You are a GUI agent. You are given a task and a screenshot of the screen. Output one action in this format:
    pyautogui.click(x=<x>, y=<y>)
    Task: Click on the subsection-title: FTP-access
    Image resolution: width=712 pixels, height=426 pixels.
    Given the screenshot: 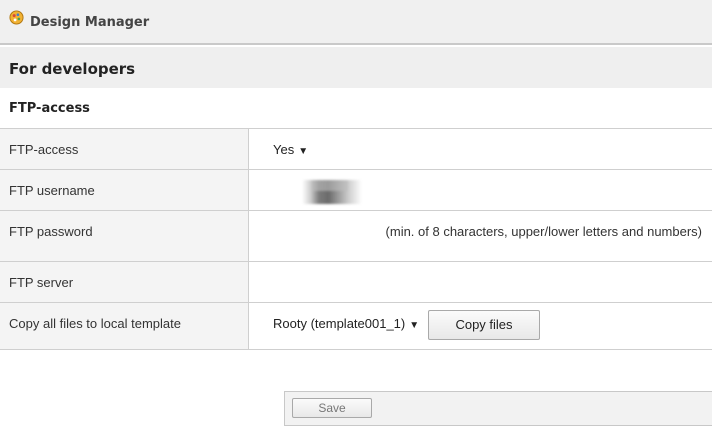 What is the action you would take?
    pyautogui.click(x=49, y=108)
    